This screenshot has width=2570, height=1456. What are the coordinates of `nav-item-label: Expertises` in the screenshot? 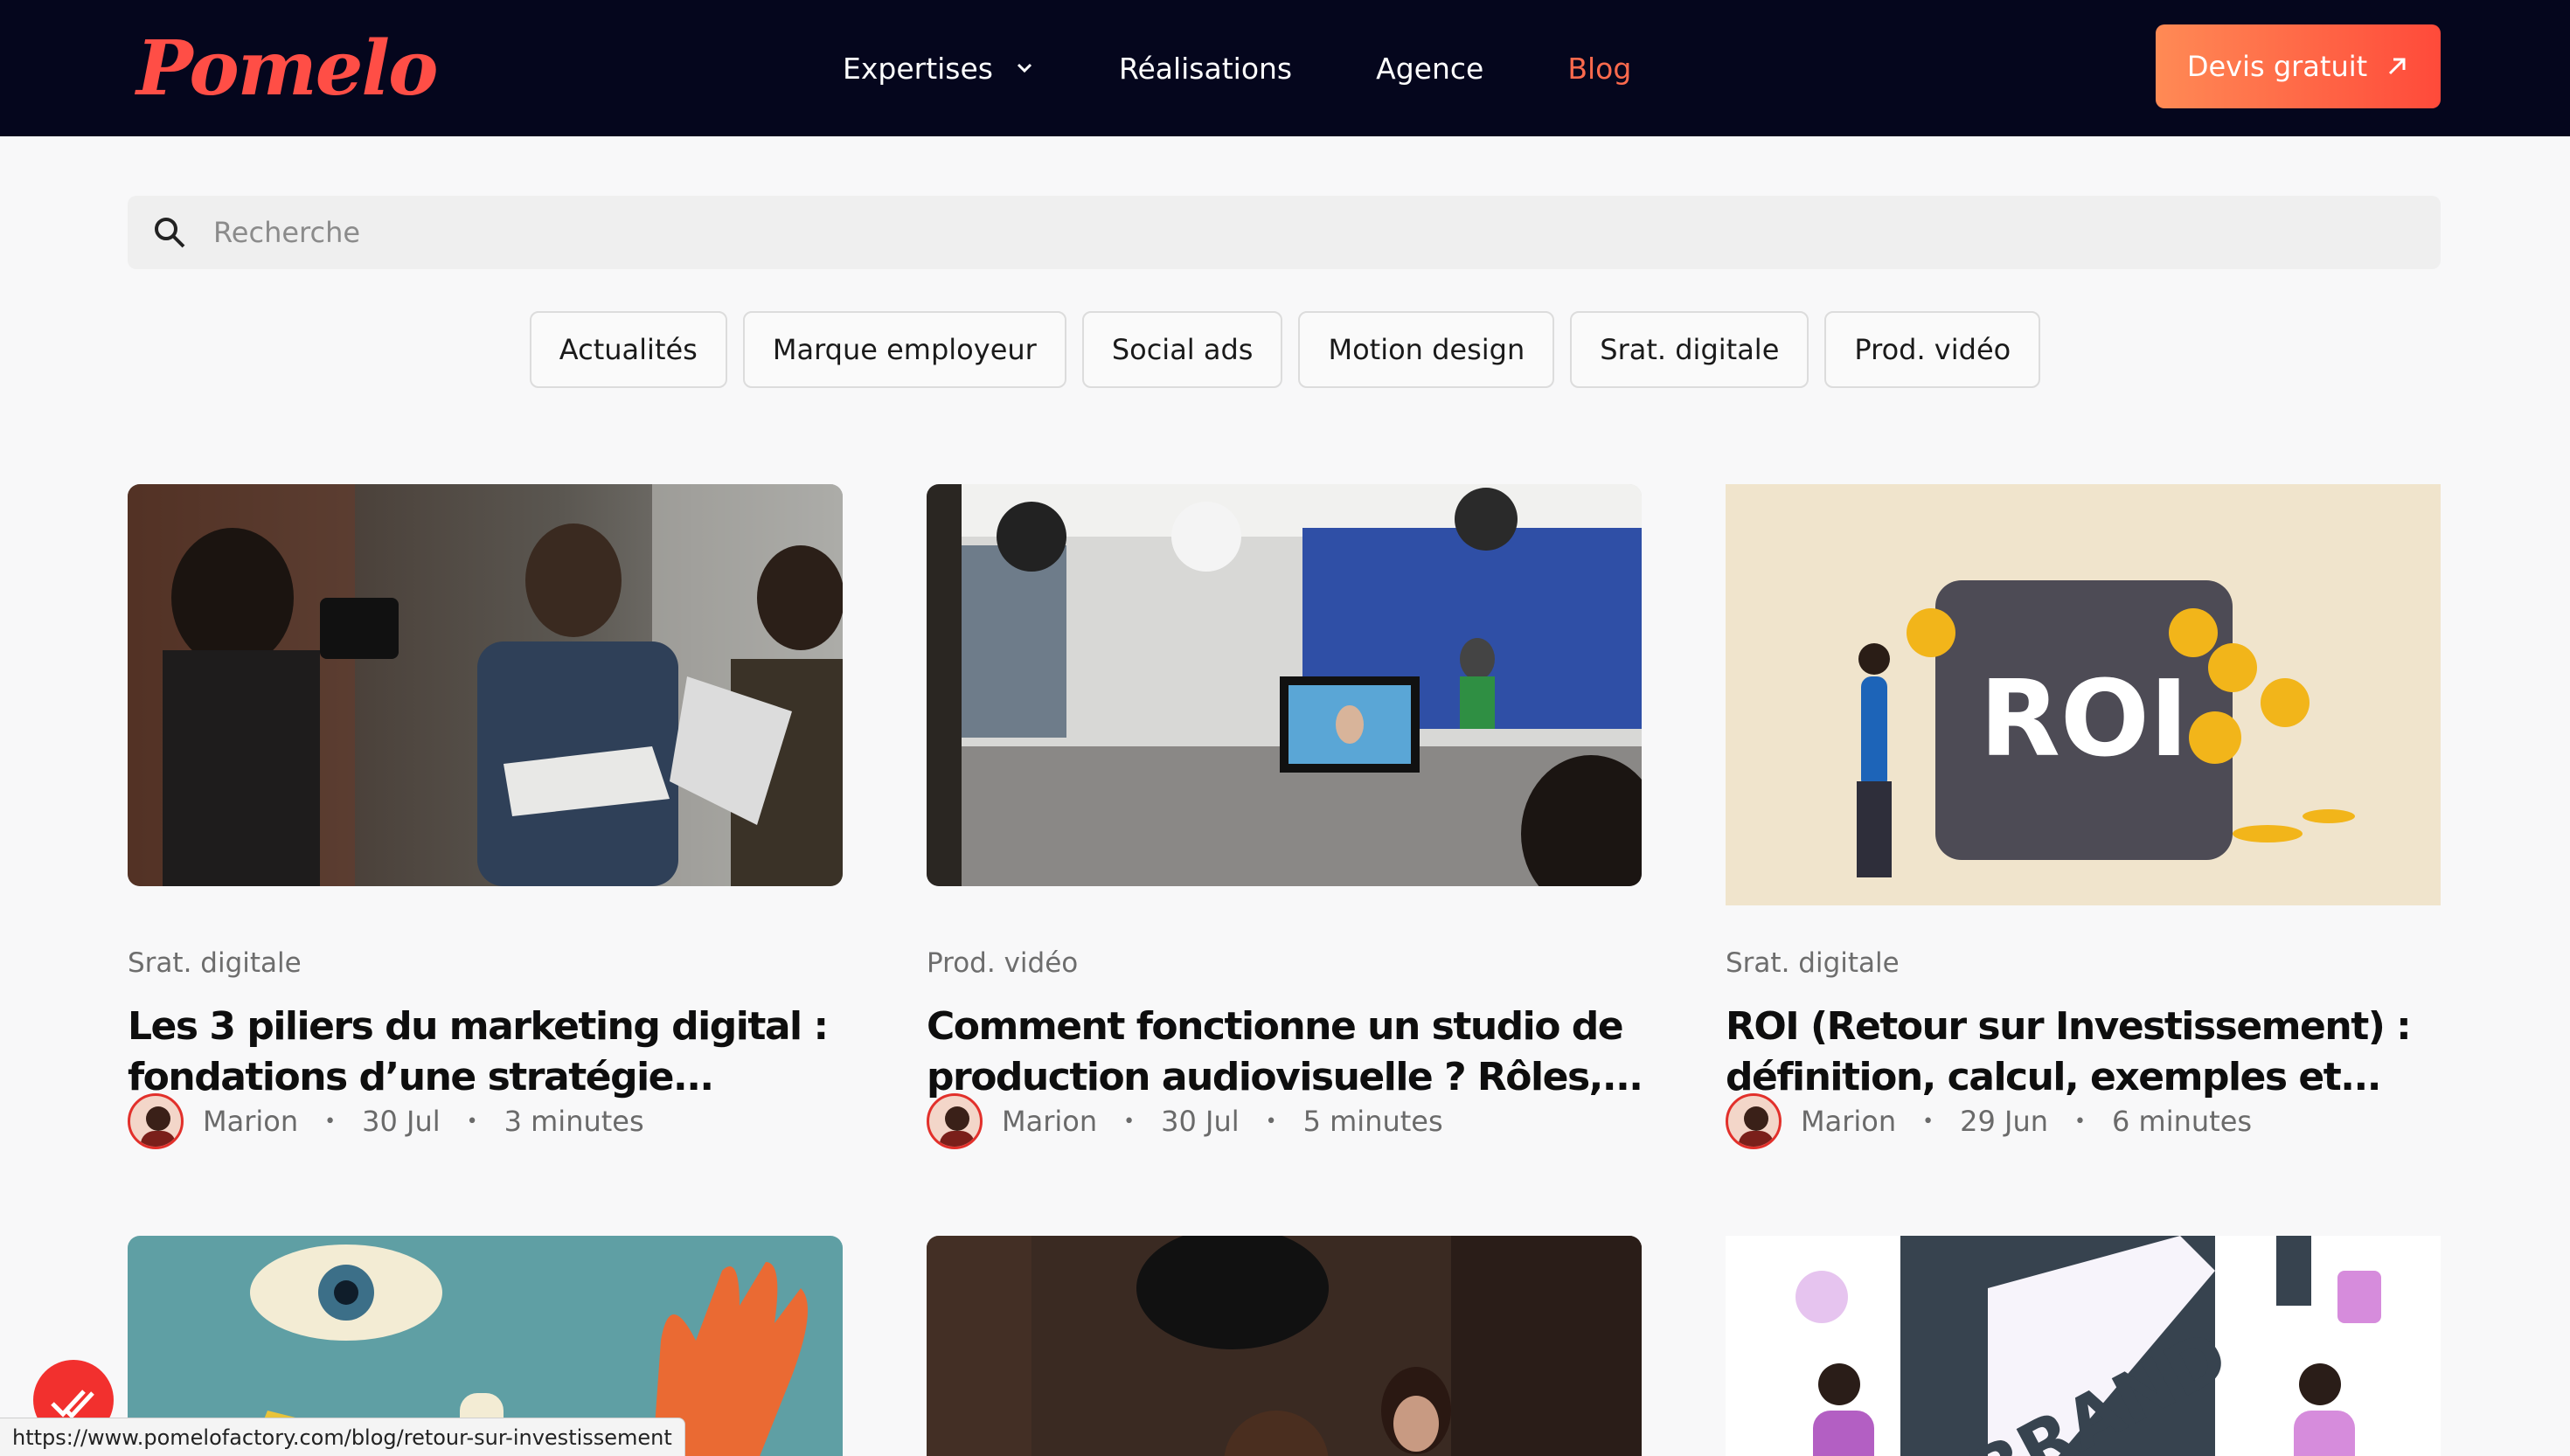 It's located at (918, 68).